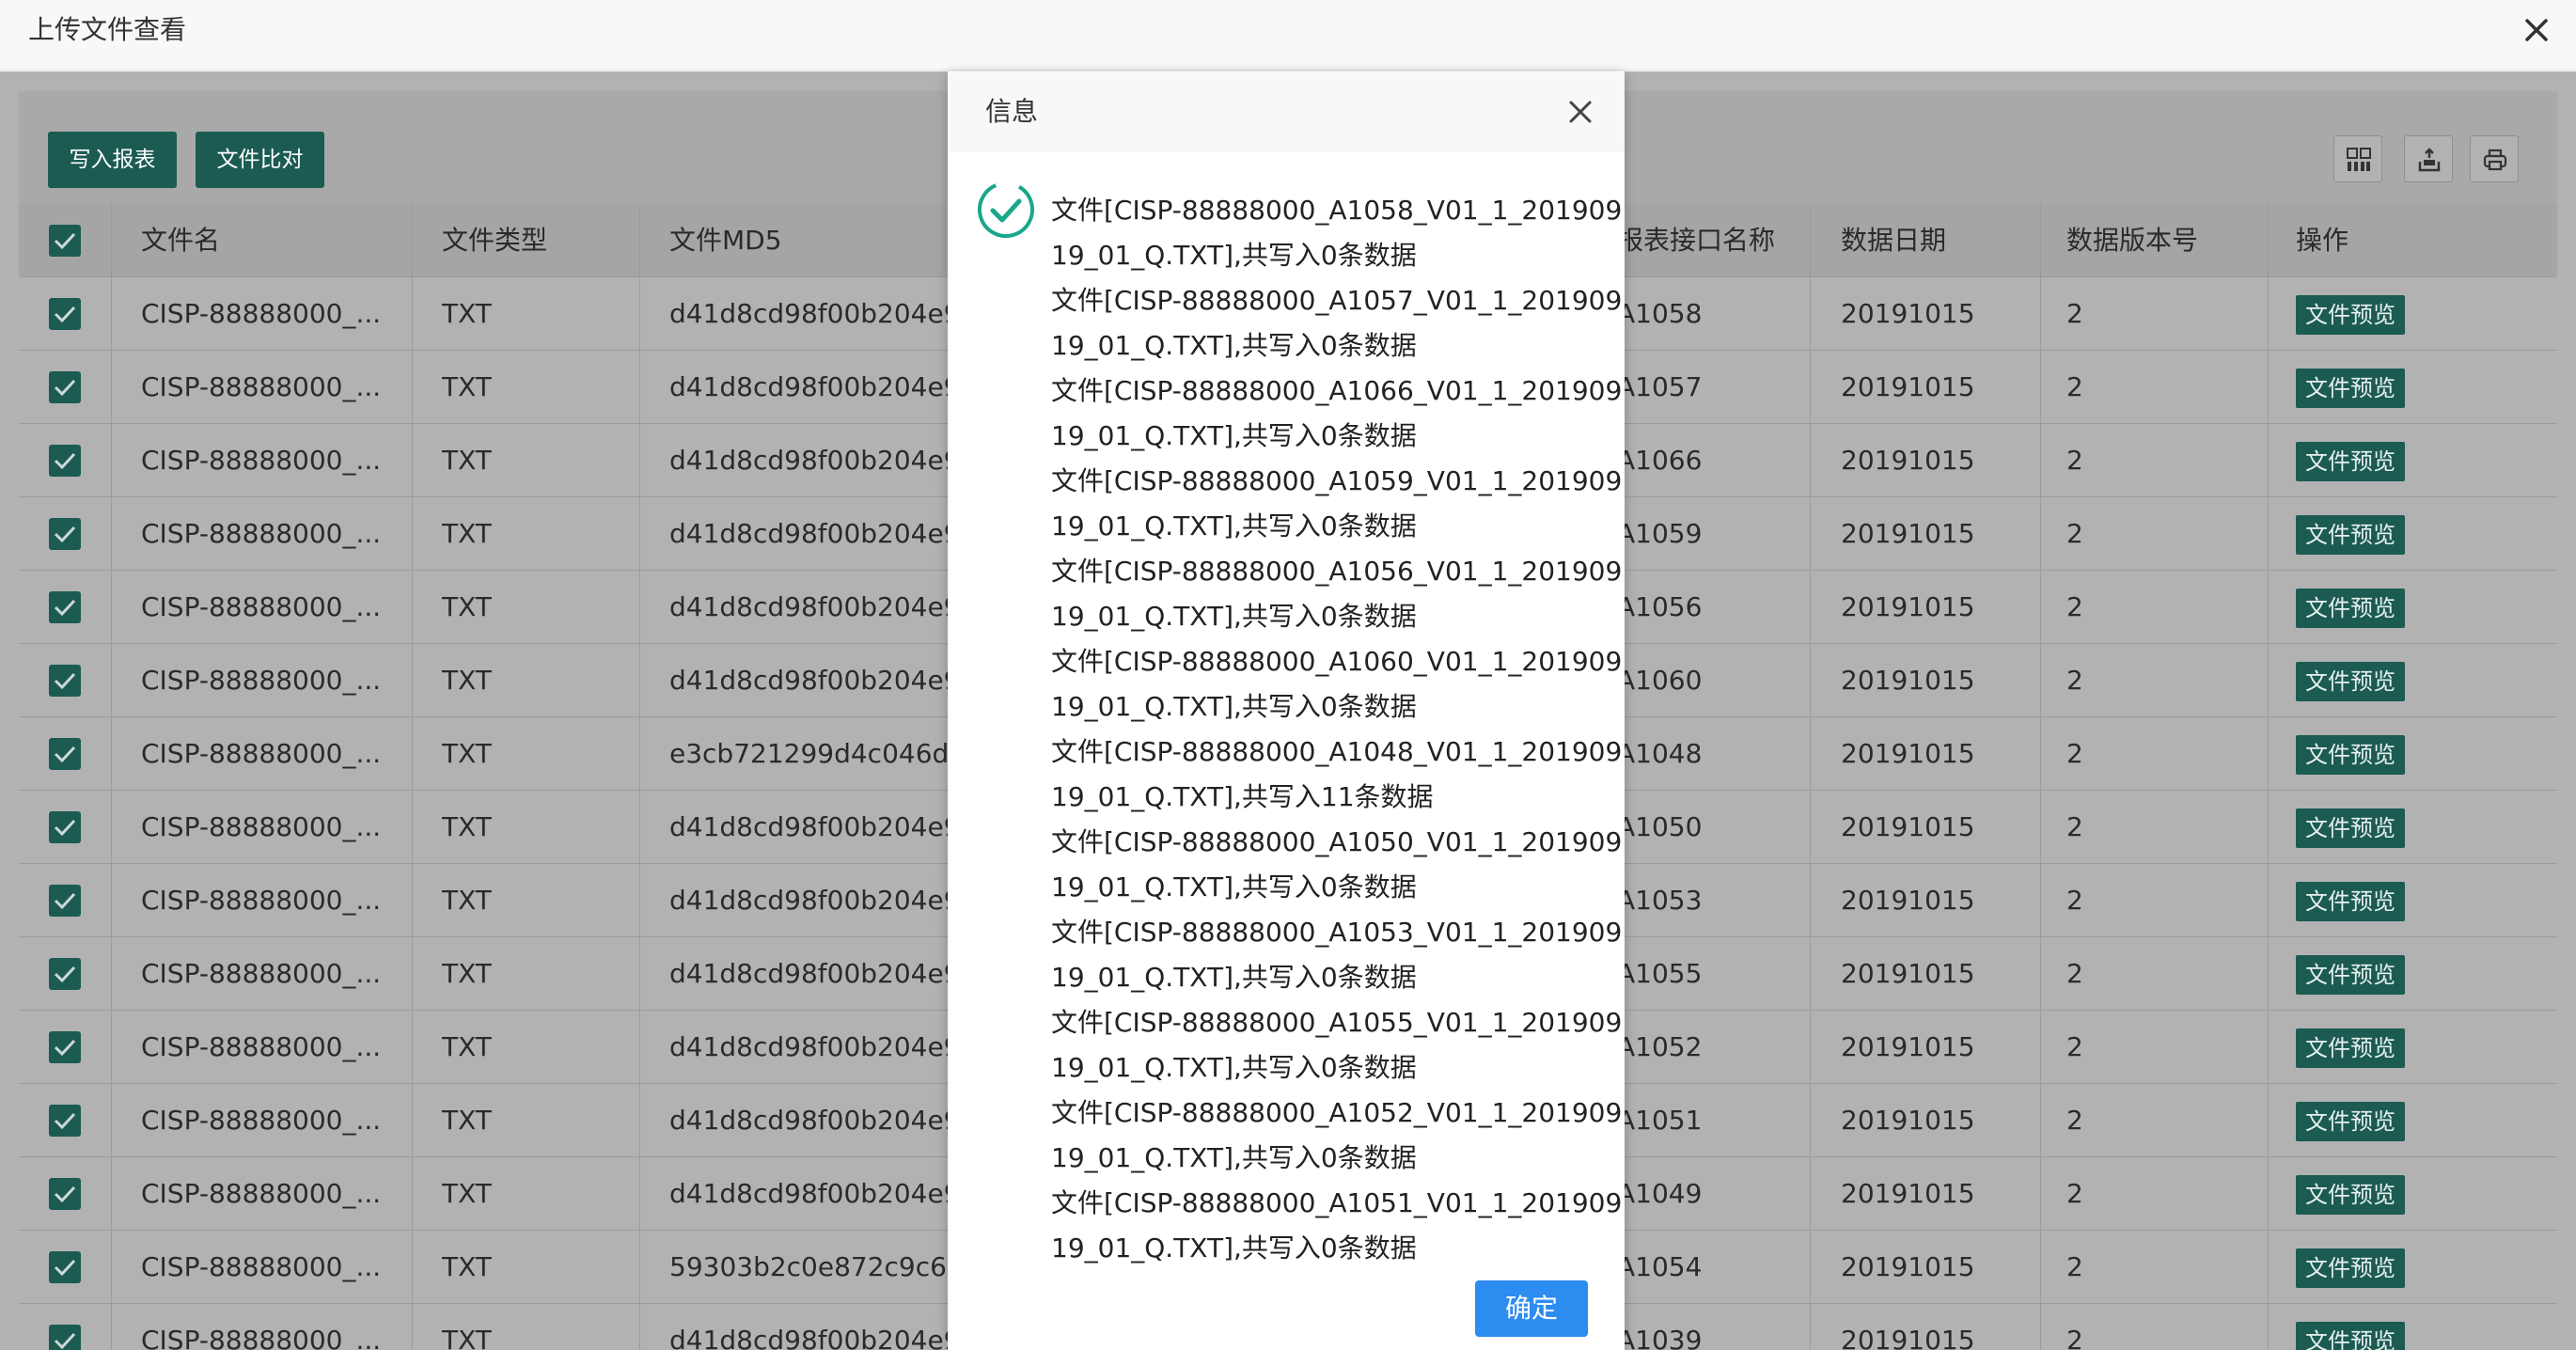 The height and width of the screenshot is (1350, 2576). What do you see at coordinates (1337, 1202) in the screenshot?
I see `dialog-message-line: 文件[CISP-88888000_A1051_V01_1_201909` at bounding box center [1337, 1202].